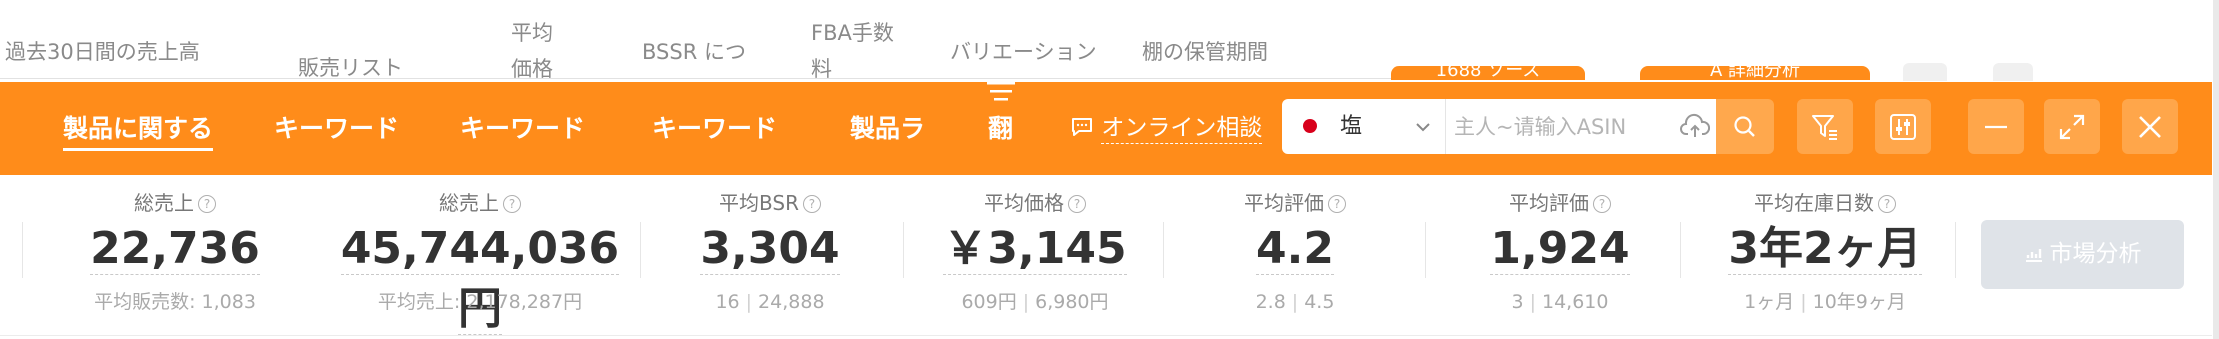  Describe the element at coordinates (1769, 302) in the screenshot. I see `stat-sub-min: 1ヶ月` at that location.